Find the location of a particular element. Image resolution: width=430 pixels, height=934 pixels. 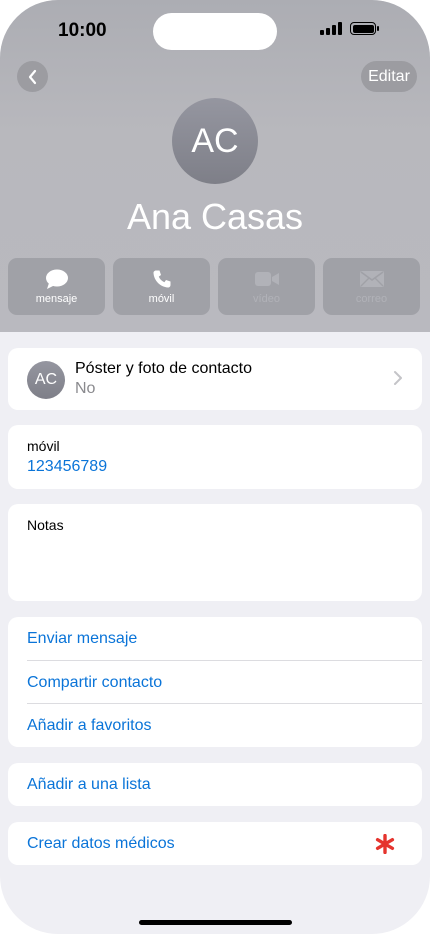

chevron-left-icon is located at coordinates (32, 76).